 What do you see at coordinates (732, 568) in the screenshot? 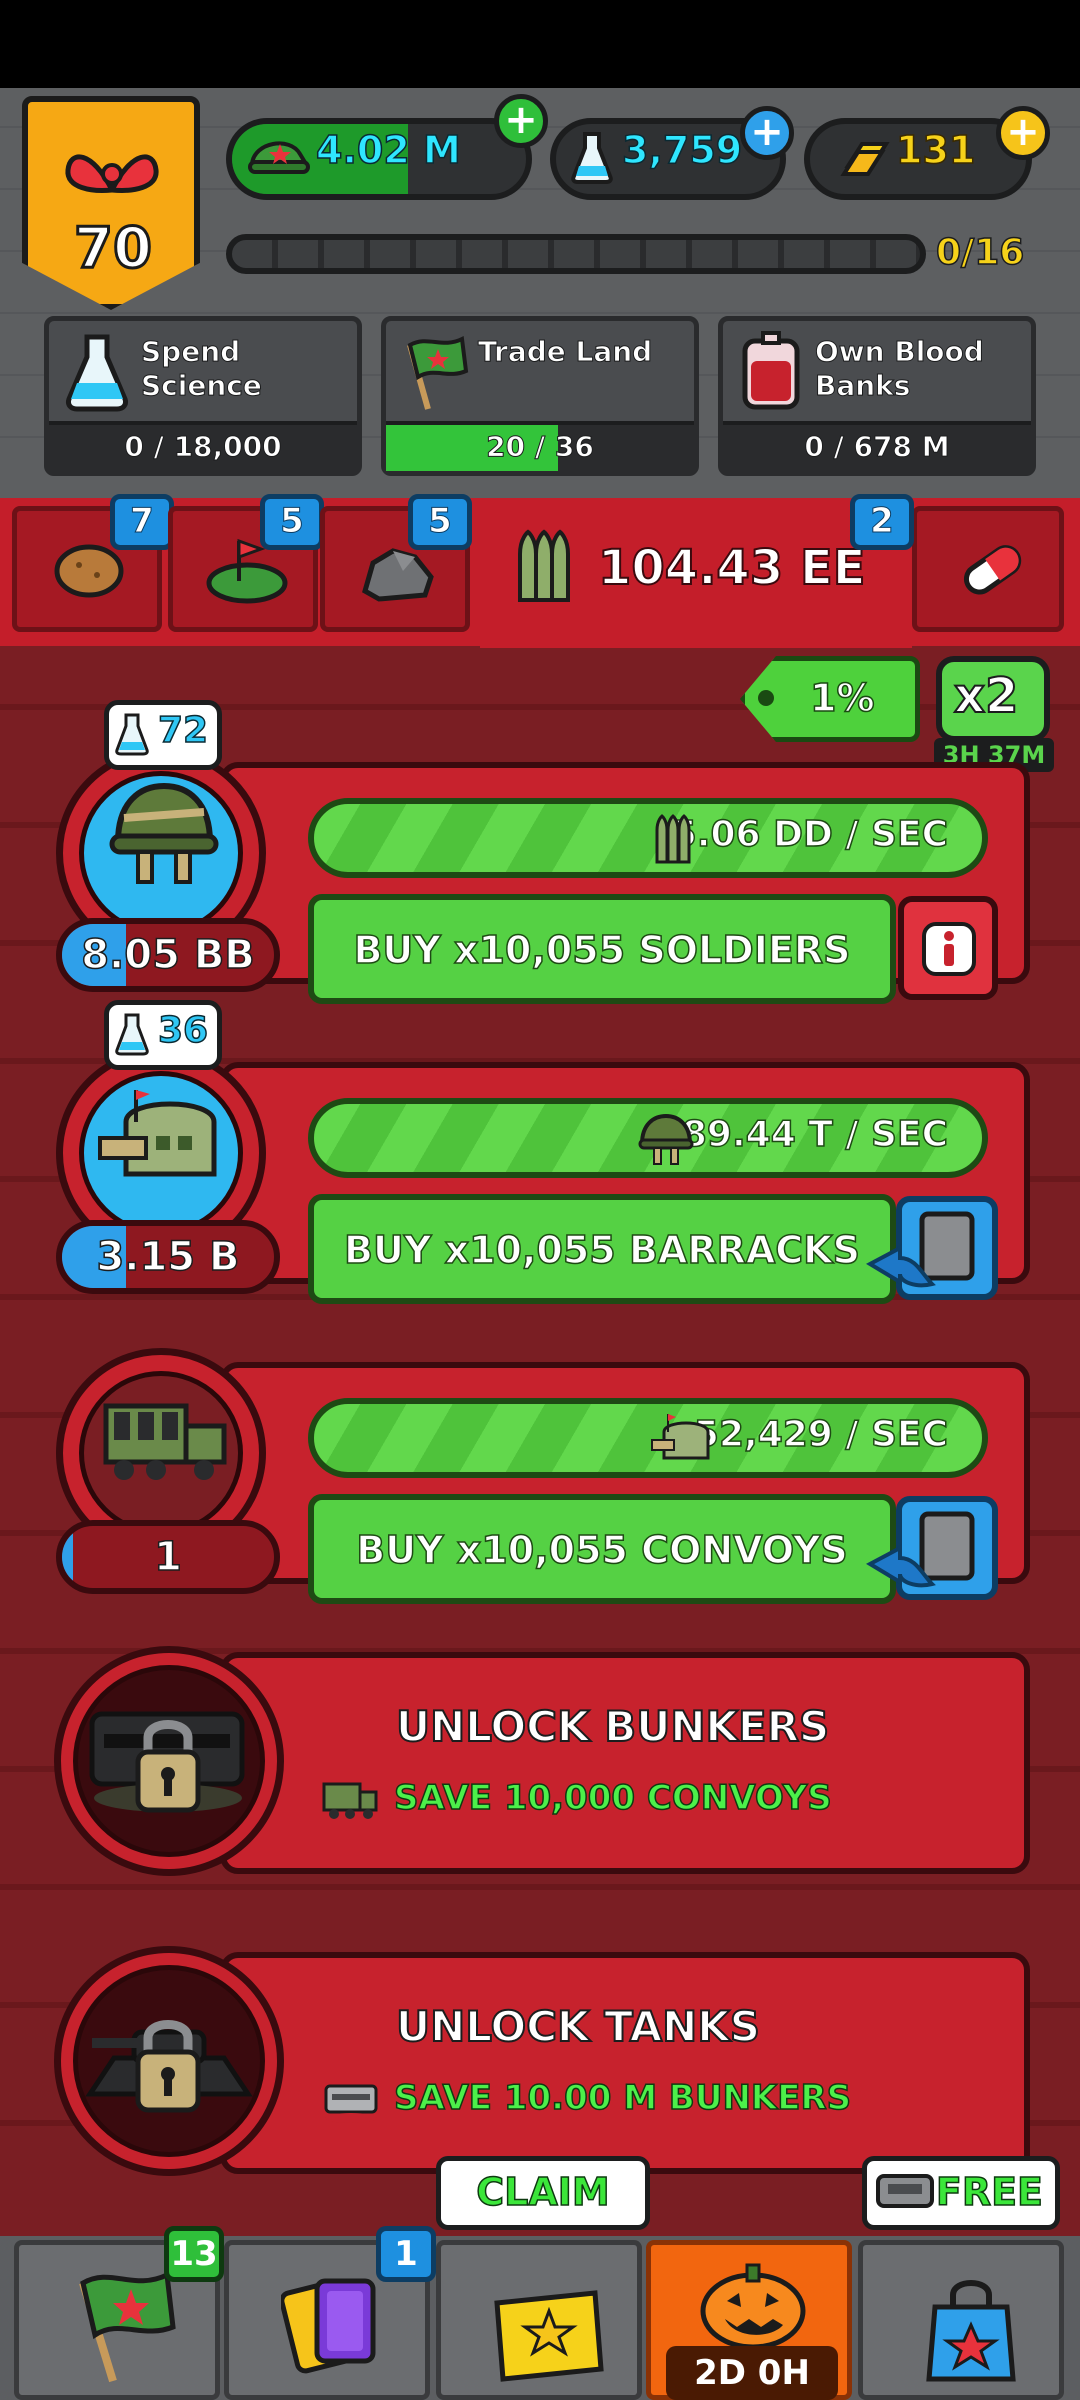
I see `ammo-currency-value: 104.43 EE` at bounding box center [732, 568].